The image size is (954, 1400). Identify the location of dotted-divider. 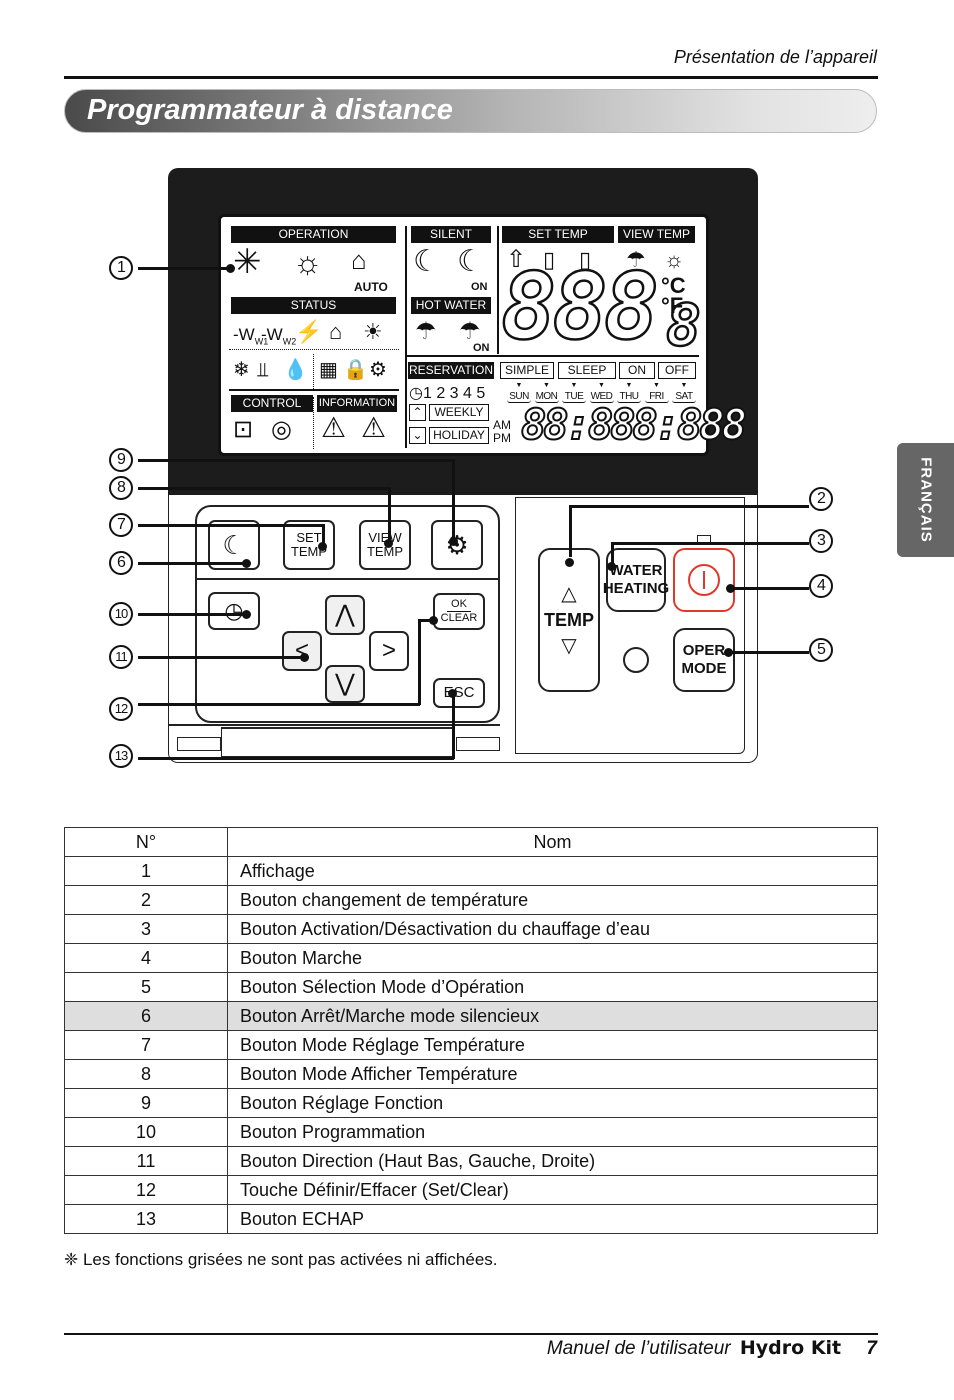
(314, 349).